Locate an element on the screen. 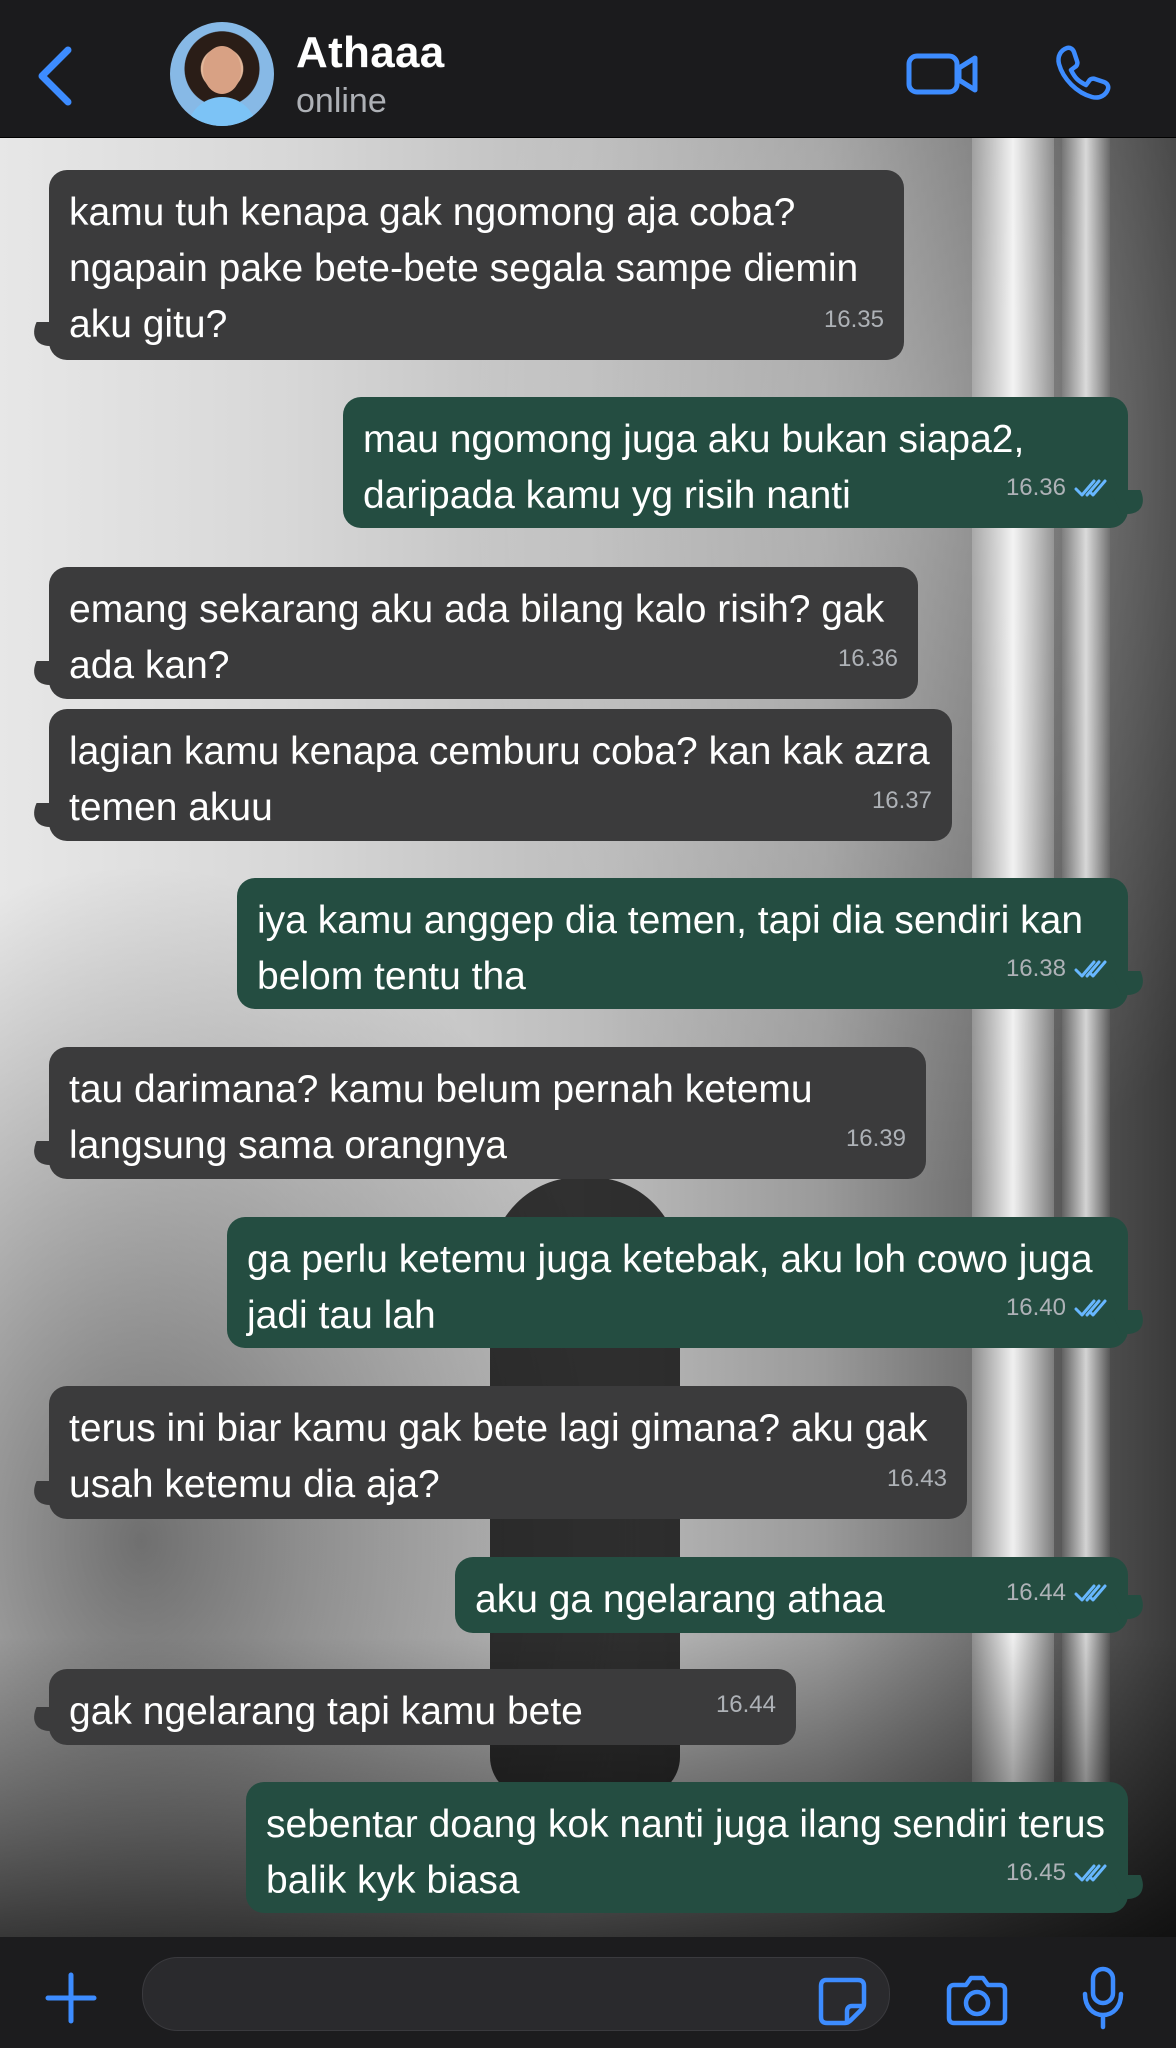 The image size is (1176, 2048). camera-icon is located at coordinates (977, 2000).